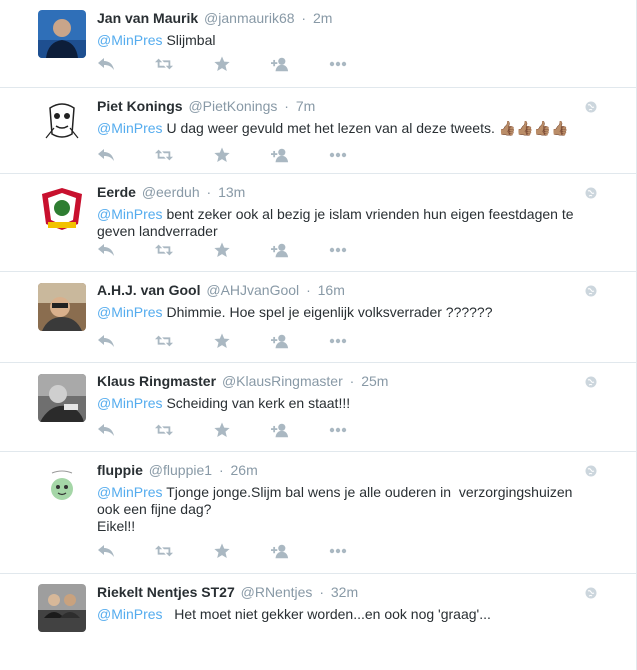 The width and height of the screenshot is (637, 670). Describe the element at coordinates (244, 470) in the screenshot. I see `timestamp: 26m` at that location.